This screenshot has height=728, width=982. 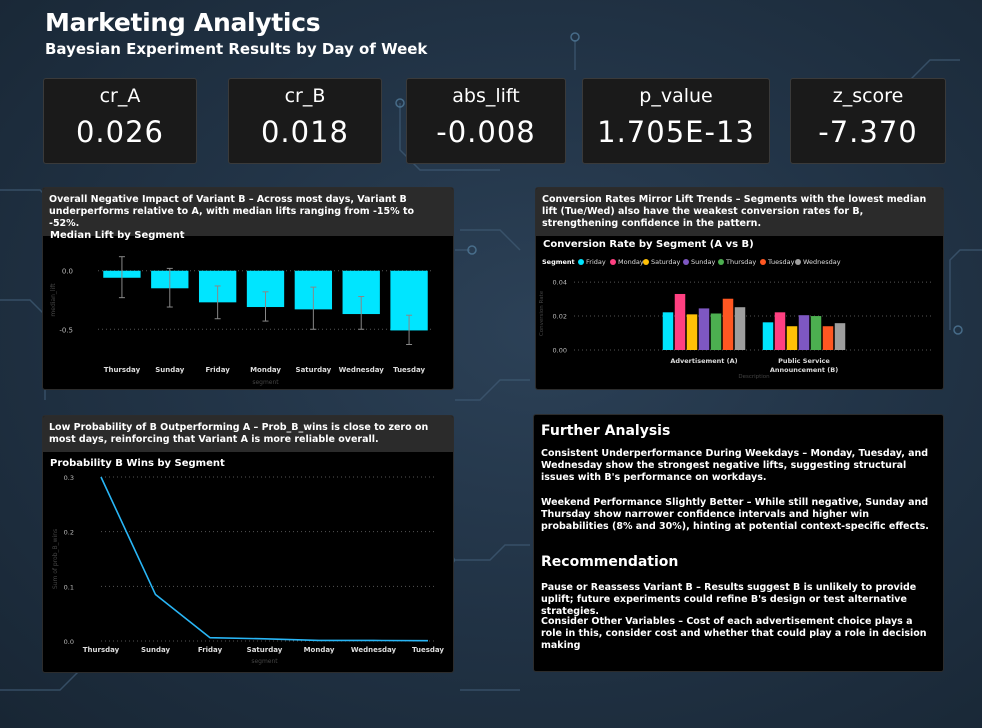 I want to click on kpi-label: cr_A, so click(x=120, y=96).